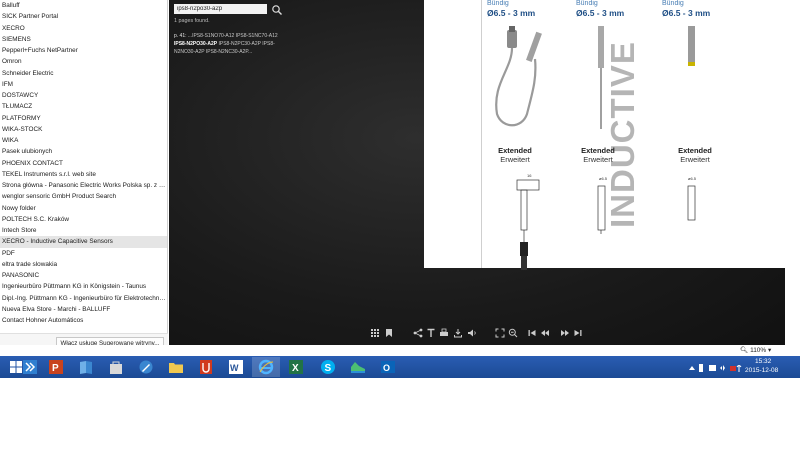  Describe the element at coordinates (116, 367) in the screenshot. I see `taskbar-bag-icon` at that location.